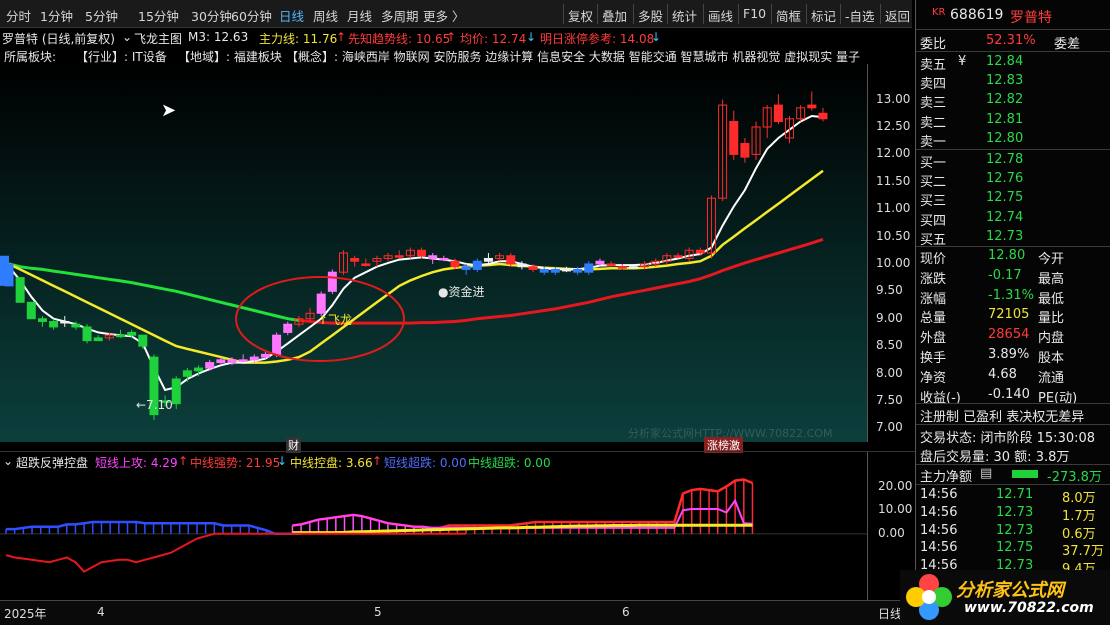 This screenshot has height=625, width=1110. Describe the element at coordinates (580, 15) in the screenshot. I see `toolbar-button-0: 复权` at that location.